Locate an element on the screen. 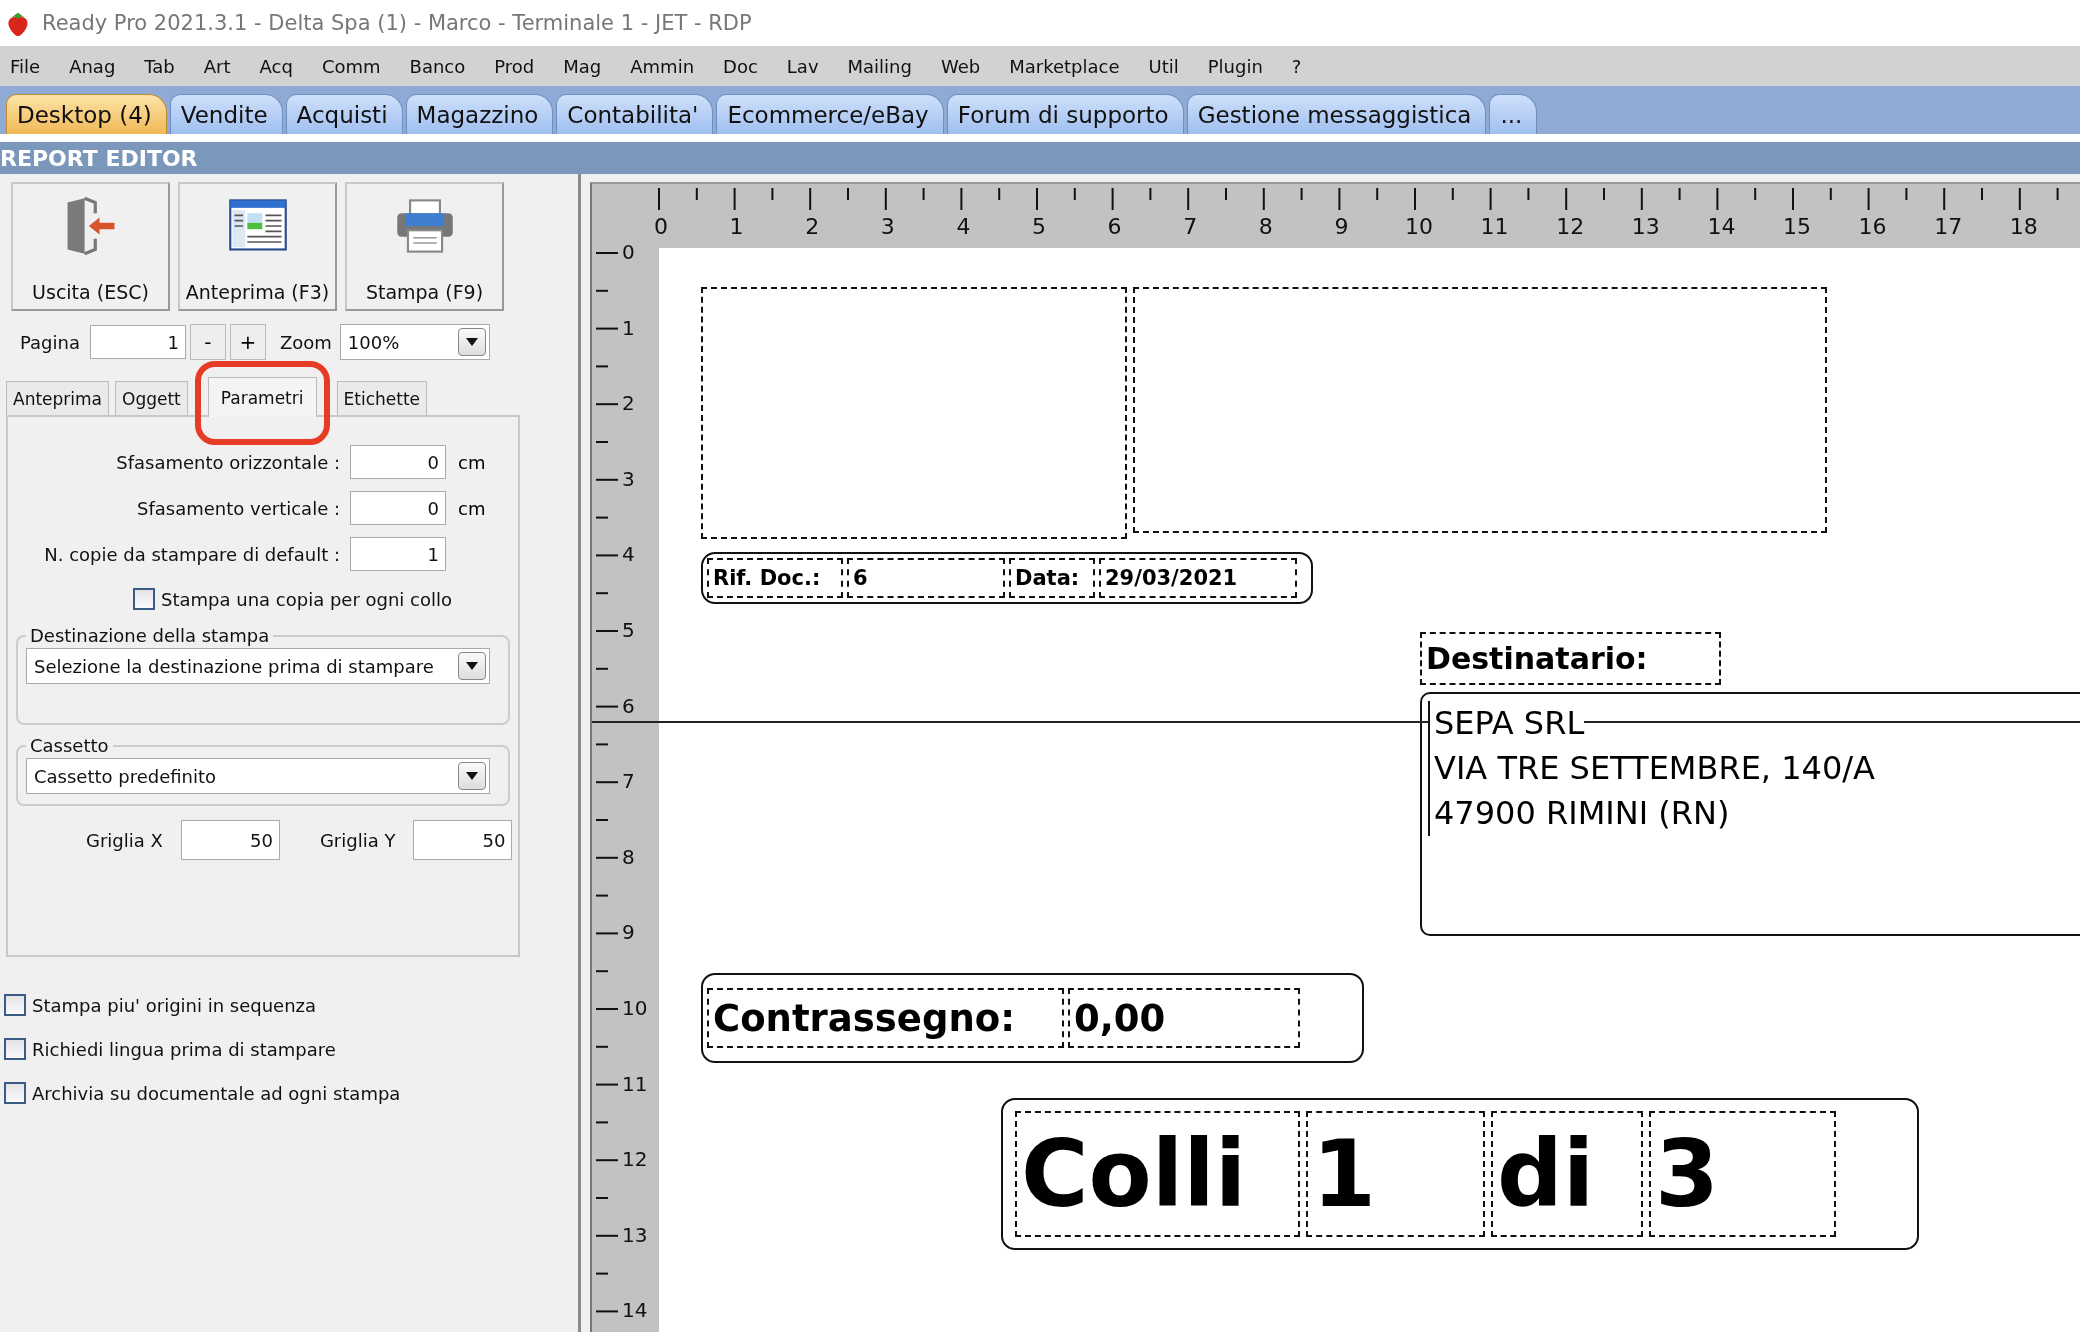 The width and height of the screenshot is (2080, 1332). next-page-button: + is located at coordinates (247, 342).